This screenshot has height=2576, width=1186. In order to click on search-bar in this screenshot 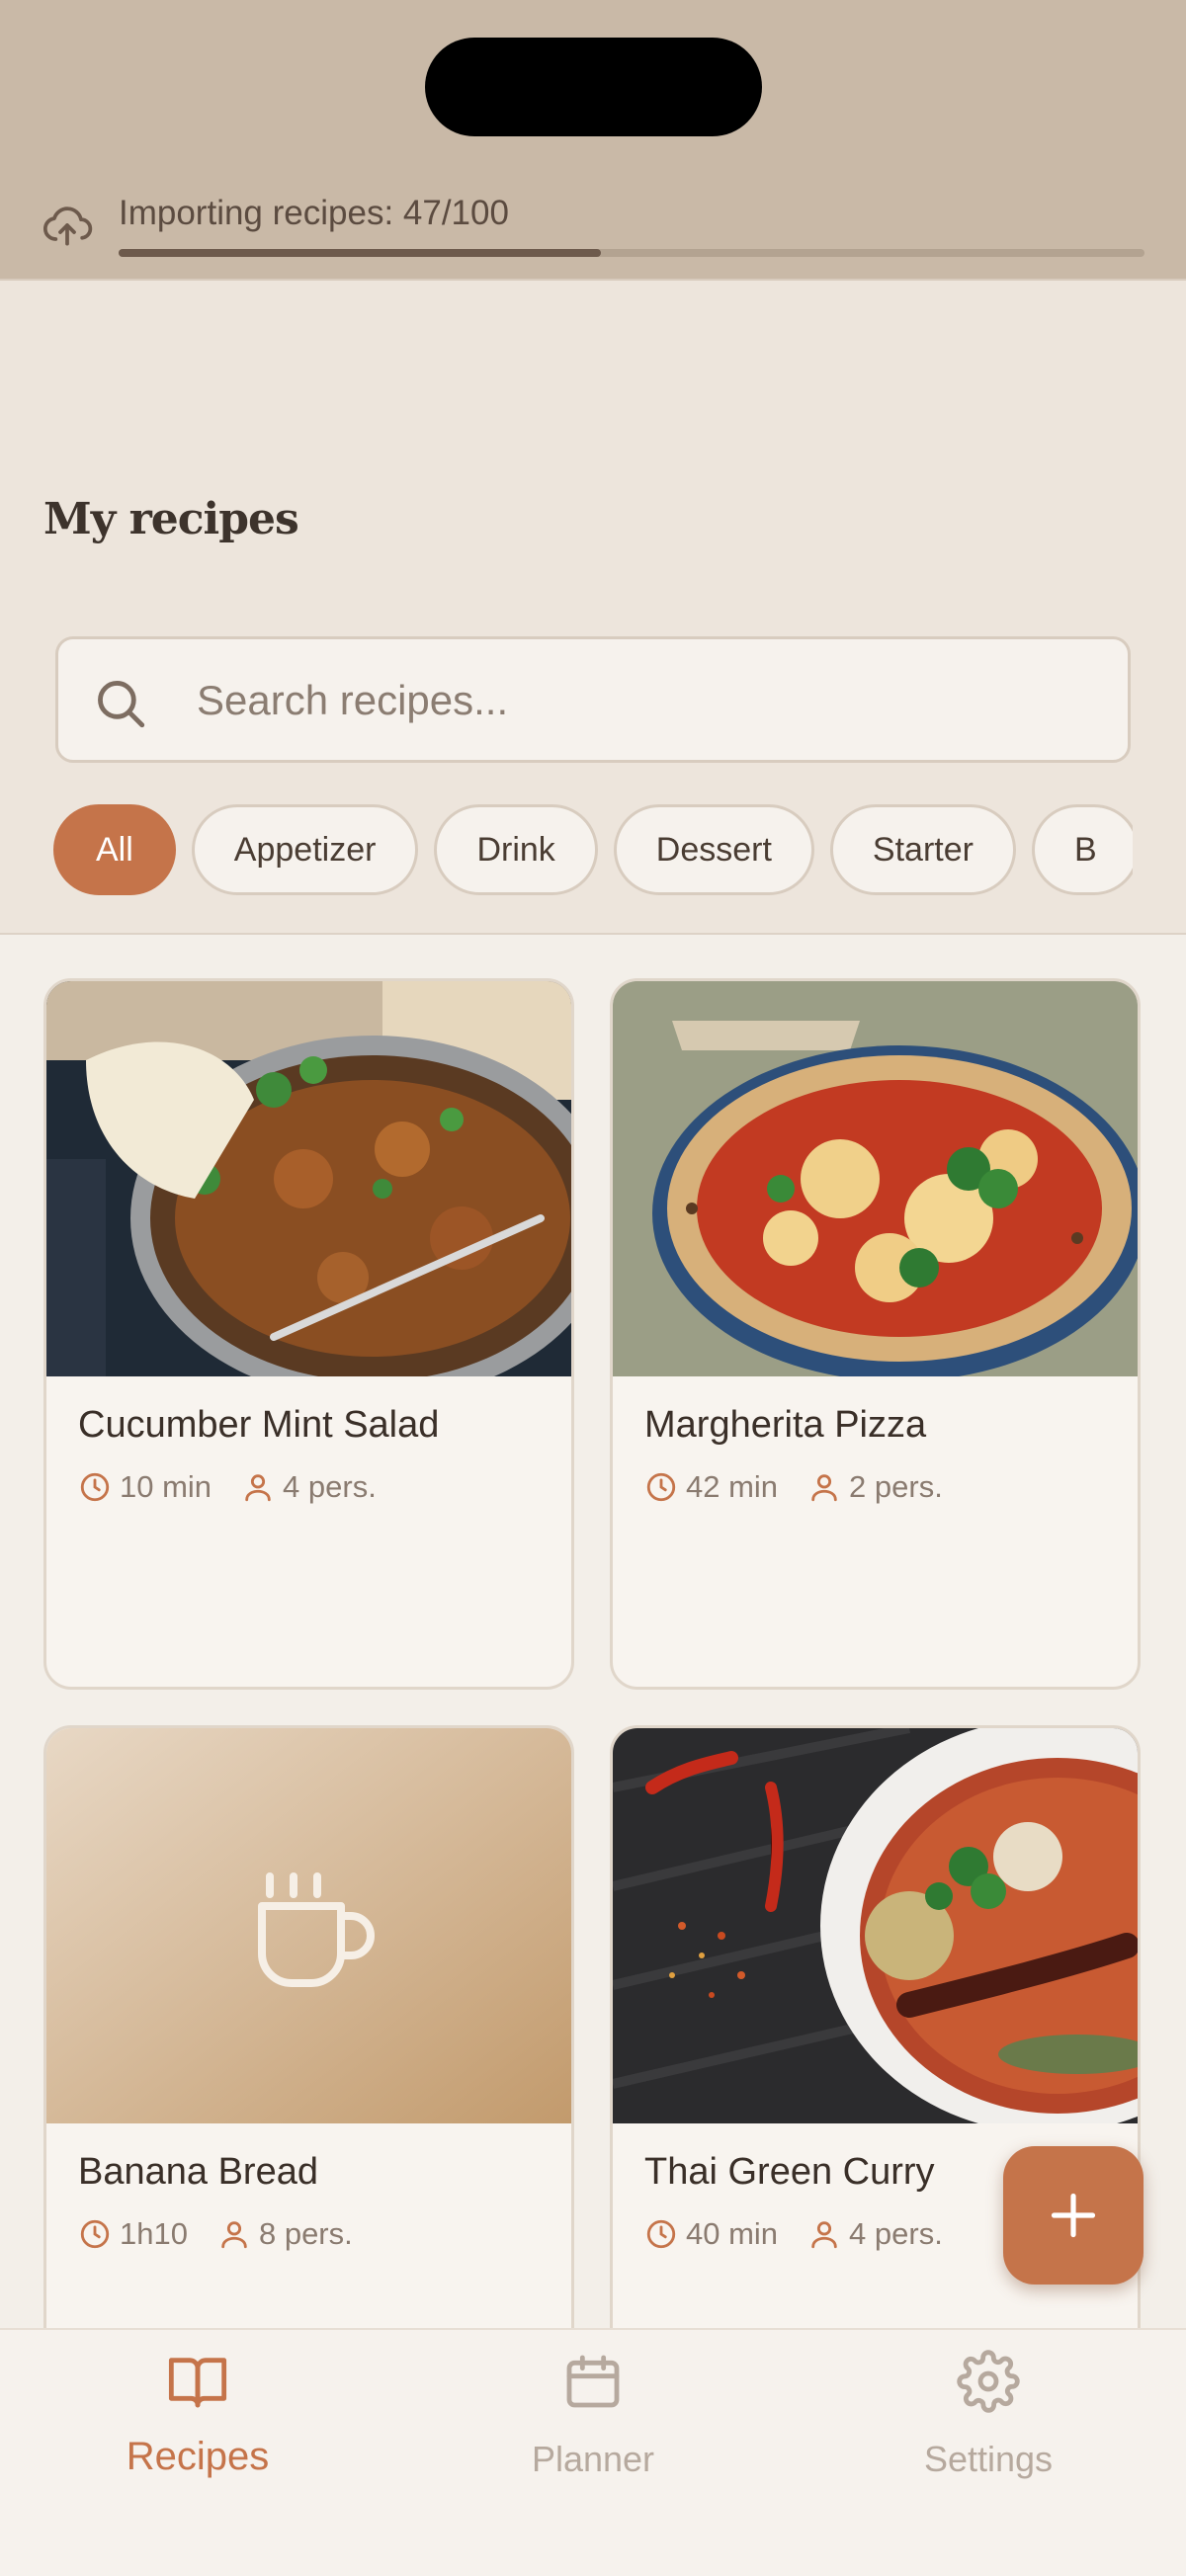, I will do `click(593, 699)`.